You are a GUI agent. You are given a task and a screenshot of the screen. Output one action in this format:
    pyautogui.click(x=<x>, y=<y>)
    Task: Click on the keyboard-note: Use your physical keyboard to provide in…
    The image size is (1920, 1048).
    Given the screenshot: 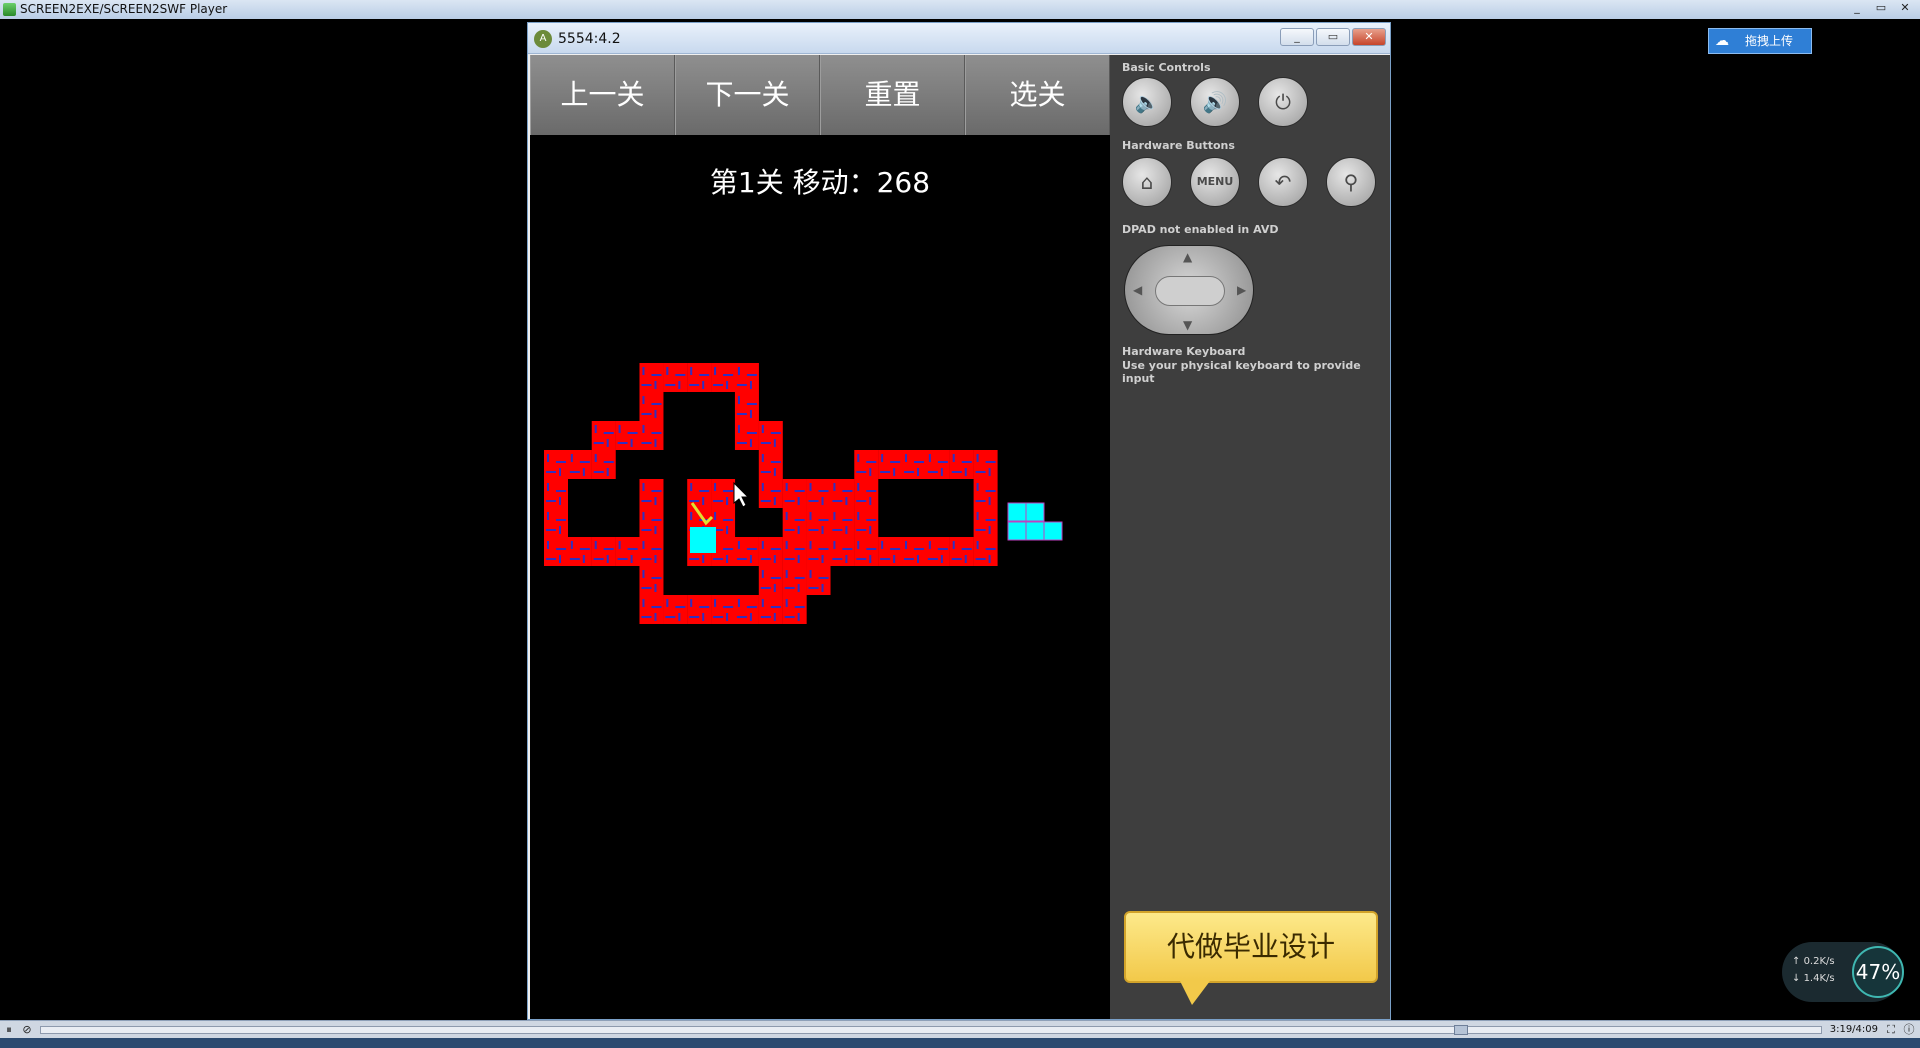 What is the action you would take?
    pyautogui.click(x=1241, y=372)
    